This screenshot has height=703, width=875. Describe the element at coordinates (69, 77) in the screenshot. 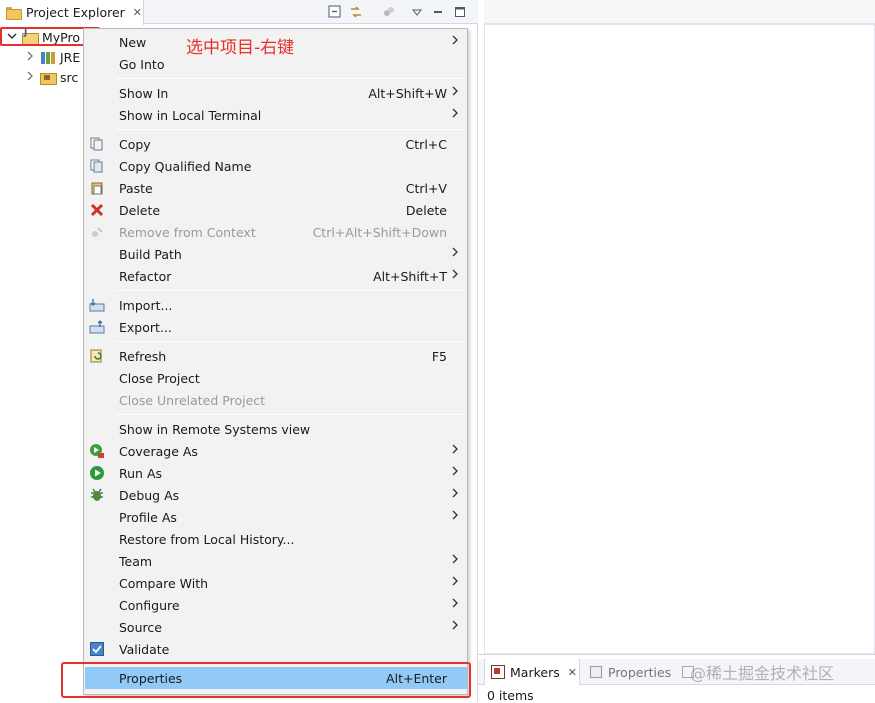

I see `tree-item-label: src` at that location.